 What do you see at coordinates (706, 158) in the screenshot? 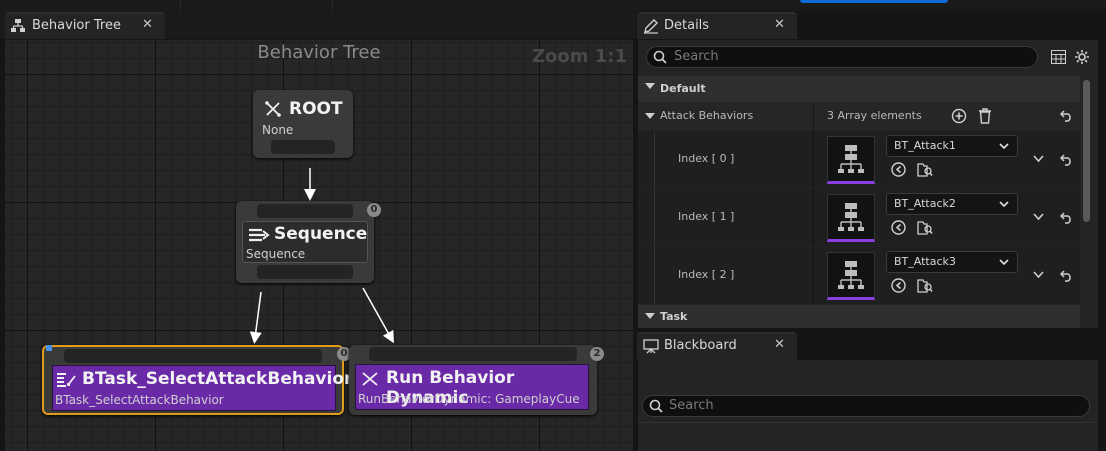
I see `element-index-label: Index [ 0 ]` at bounding box center [706, 158].